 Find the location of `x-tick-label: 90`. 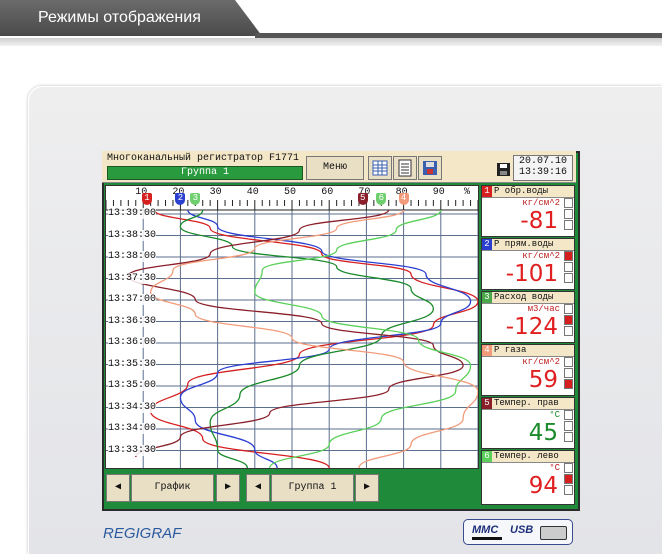

x-tick-label: 90 is located at coordinates (438, 192).